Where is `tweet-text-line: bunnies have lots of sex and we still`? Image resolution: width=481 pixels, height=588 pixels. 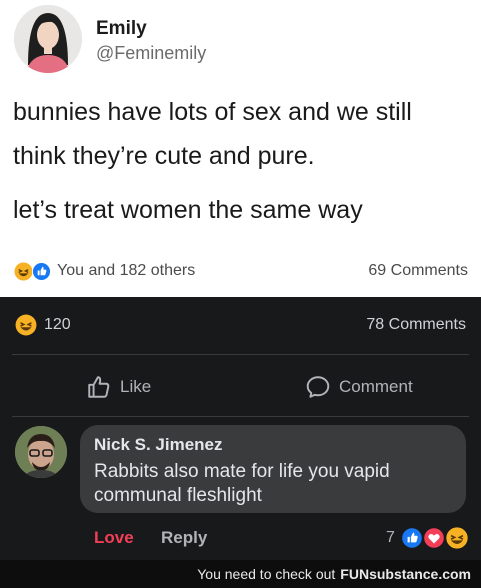 tweet-text-line: bunnies have lots of sex and we still is located at coordinates (212, 112).